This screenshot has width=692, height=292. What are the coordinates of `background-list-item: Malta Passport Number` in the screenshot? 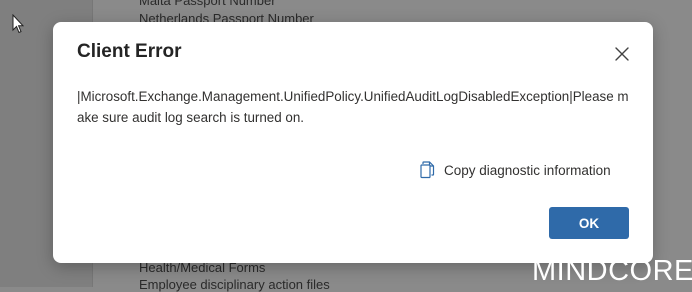 It's located at (207, 4).